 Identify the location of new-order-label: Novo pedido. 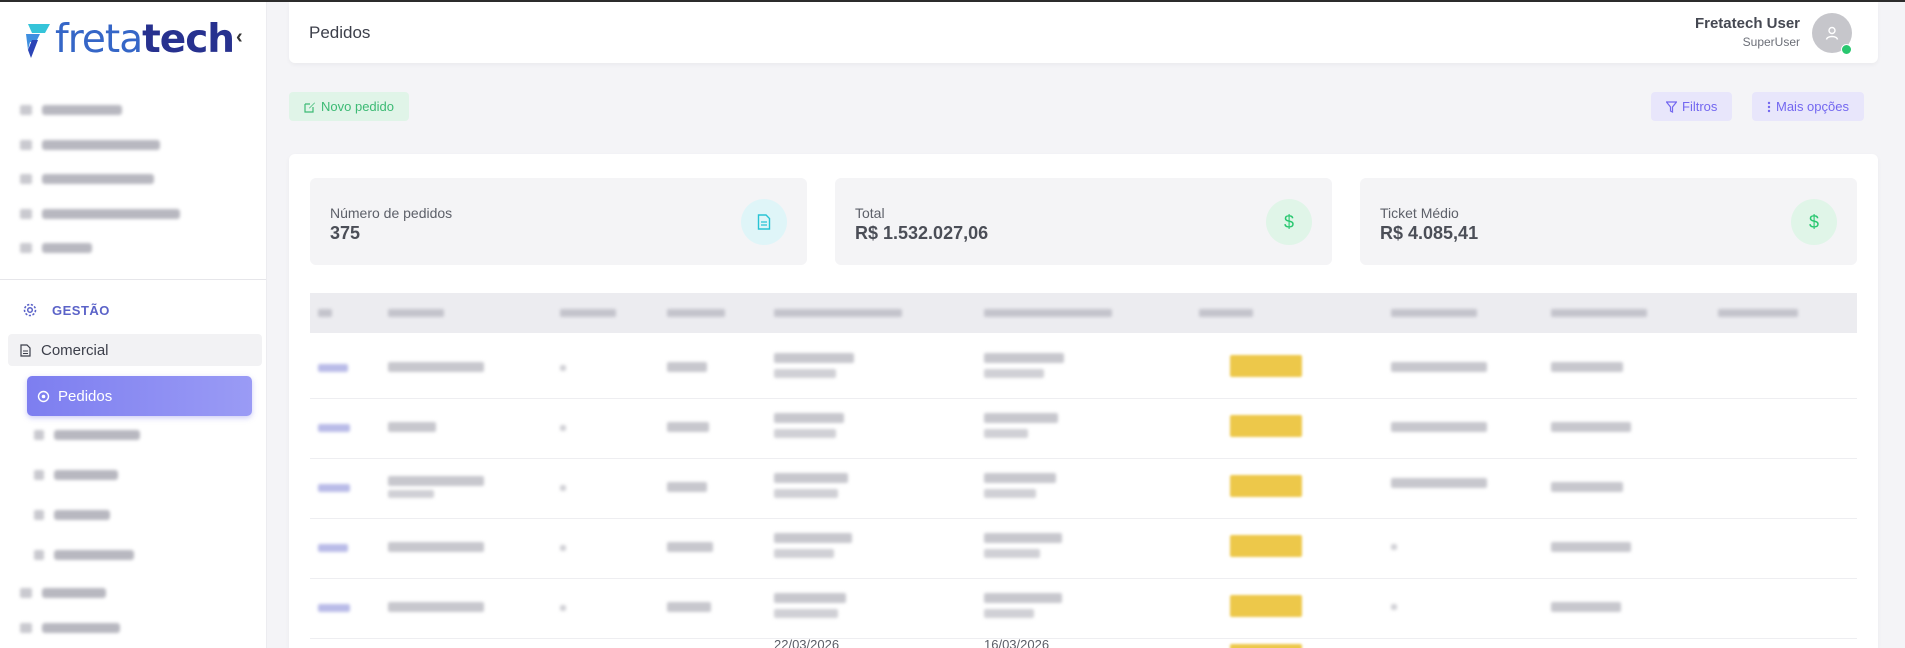
(357, 106).